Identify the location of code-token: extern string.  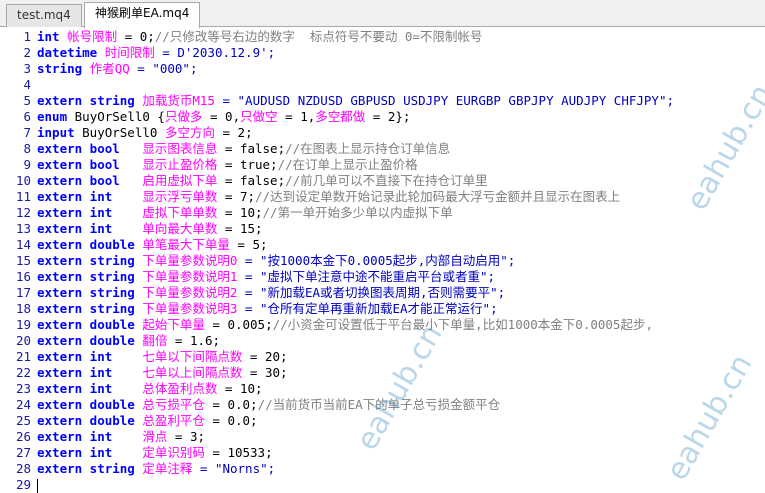
(90, 260).